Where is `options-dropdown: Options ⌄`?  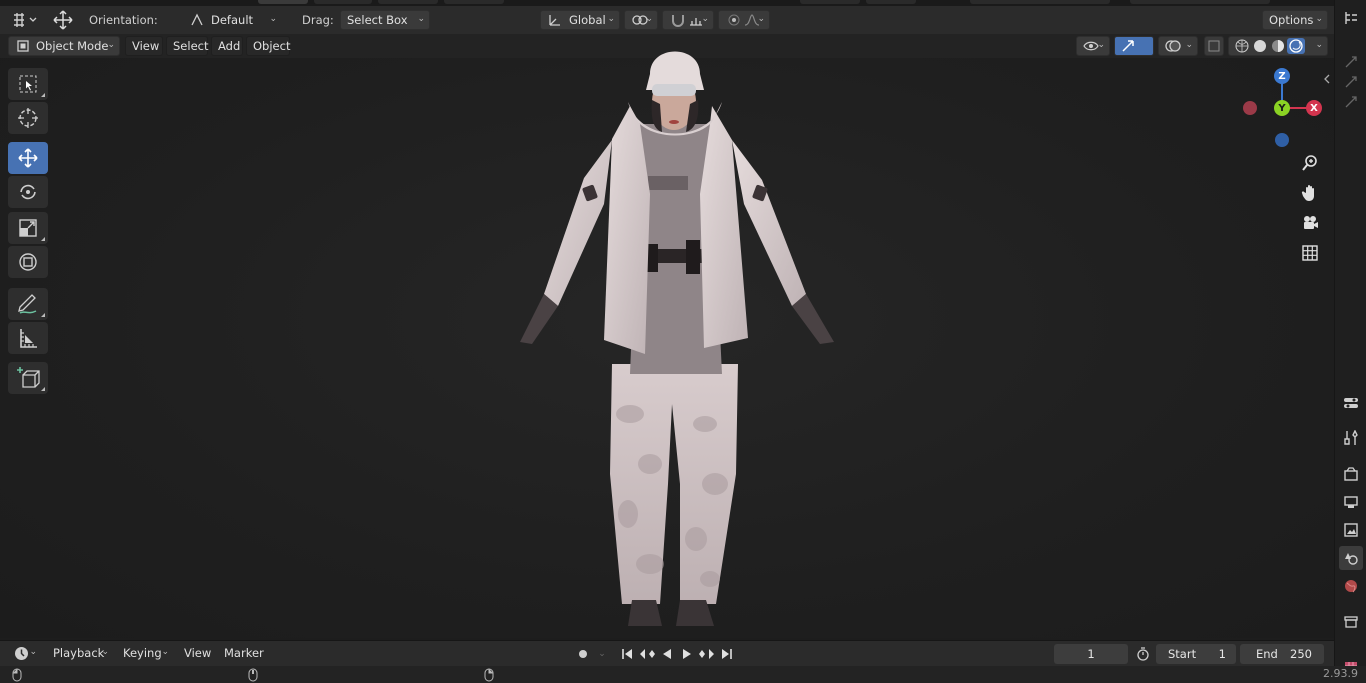 options-dropdown: Options ⌄ is located at coordinates (1295, 20).